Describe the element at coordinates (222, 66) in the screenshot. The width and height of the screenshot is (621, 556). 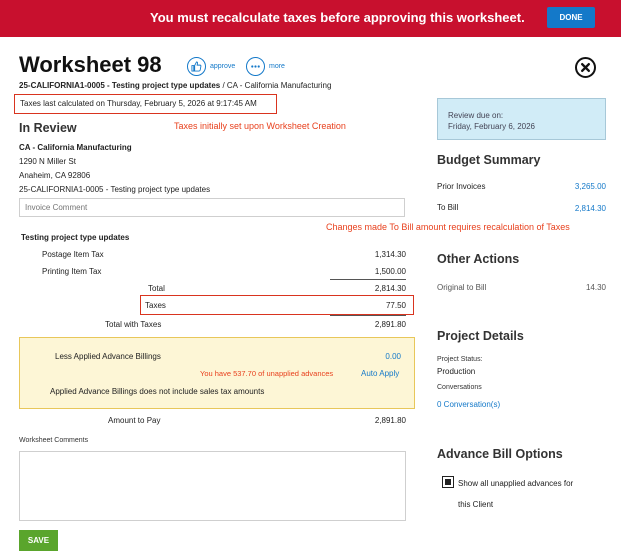
I see `approve-link: approve` at that location.